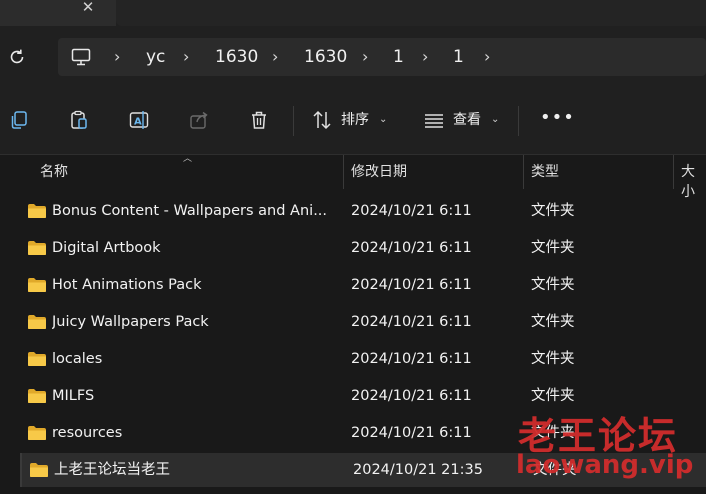 The image size is (706, 494). I want to click on file-modified: 2024/10/21 21:35, so click(418, 470).